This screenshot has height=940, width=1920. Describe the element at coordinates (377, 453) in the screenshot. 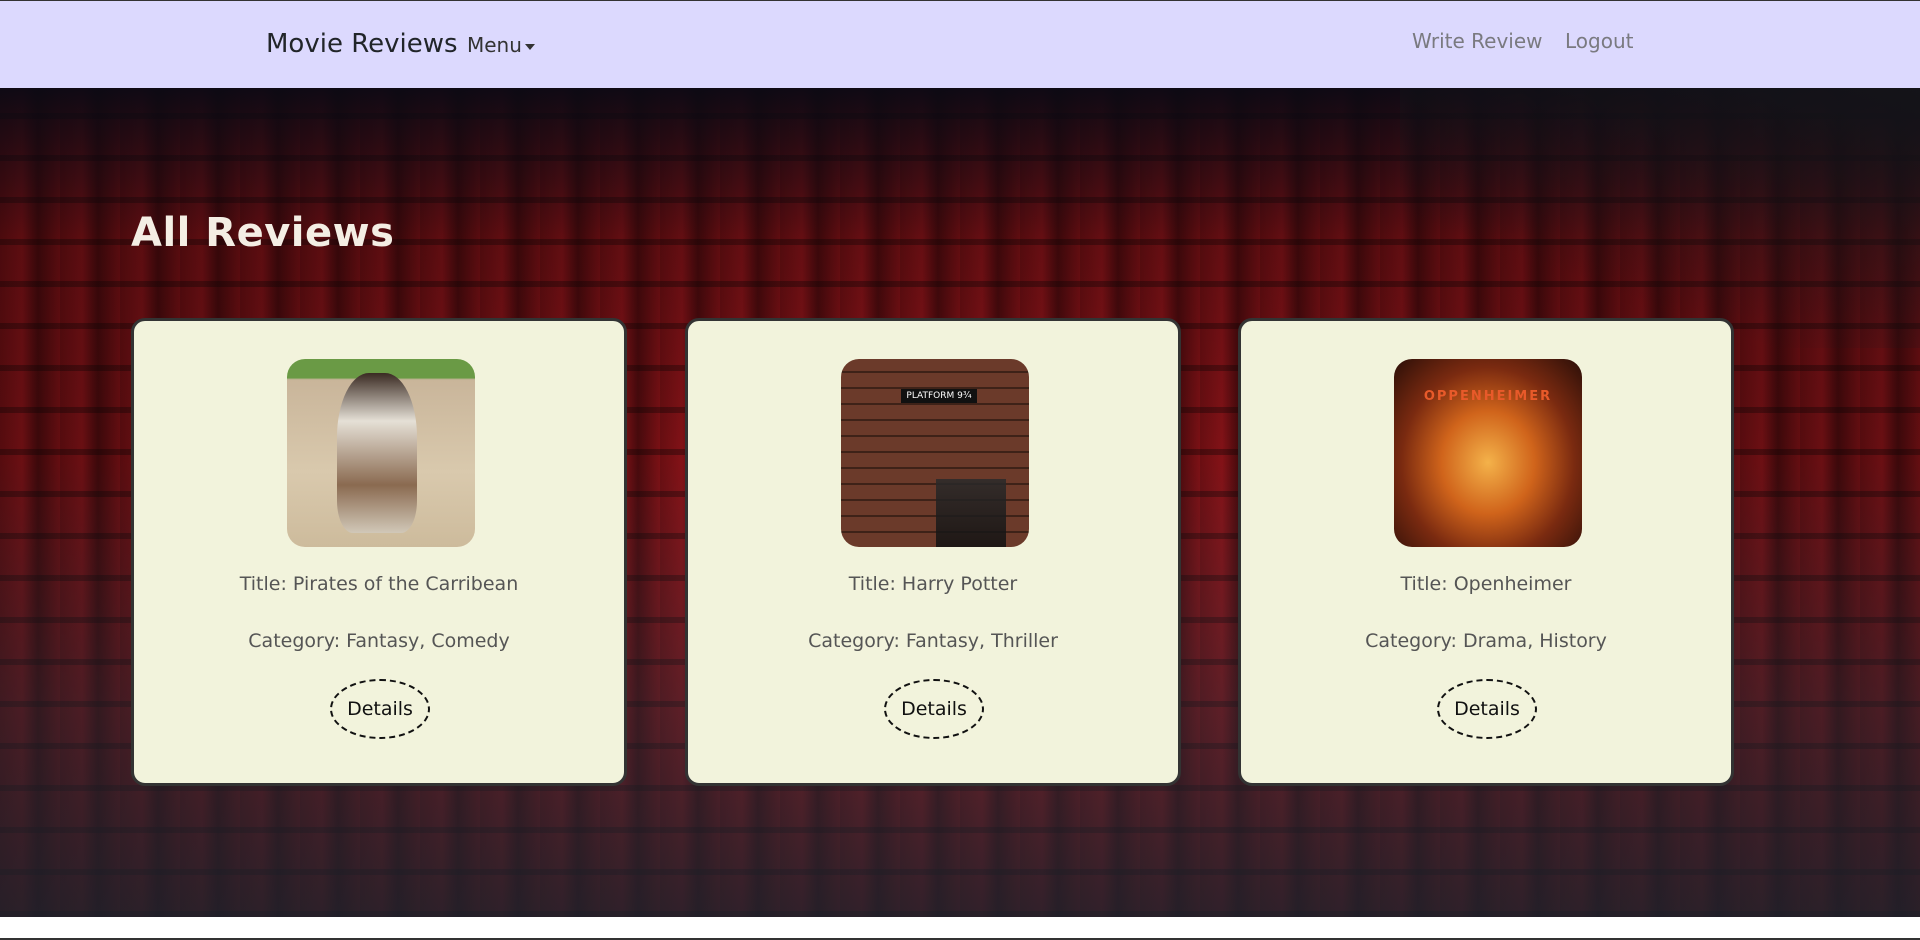

I see `pirate-figure` at that location.